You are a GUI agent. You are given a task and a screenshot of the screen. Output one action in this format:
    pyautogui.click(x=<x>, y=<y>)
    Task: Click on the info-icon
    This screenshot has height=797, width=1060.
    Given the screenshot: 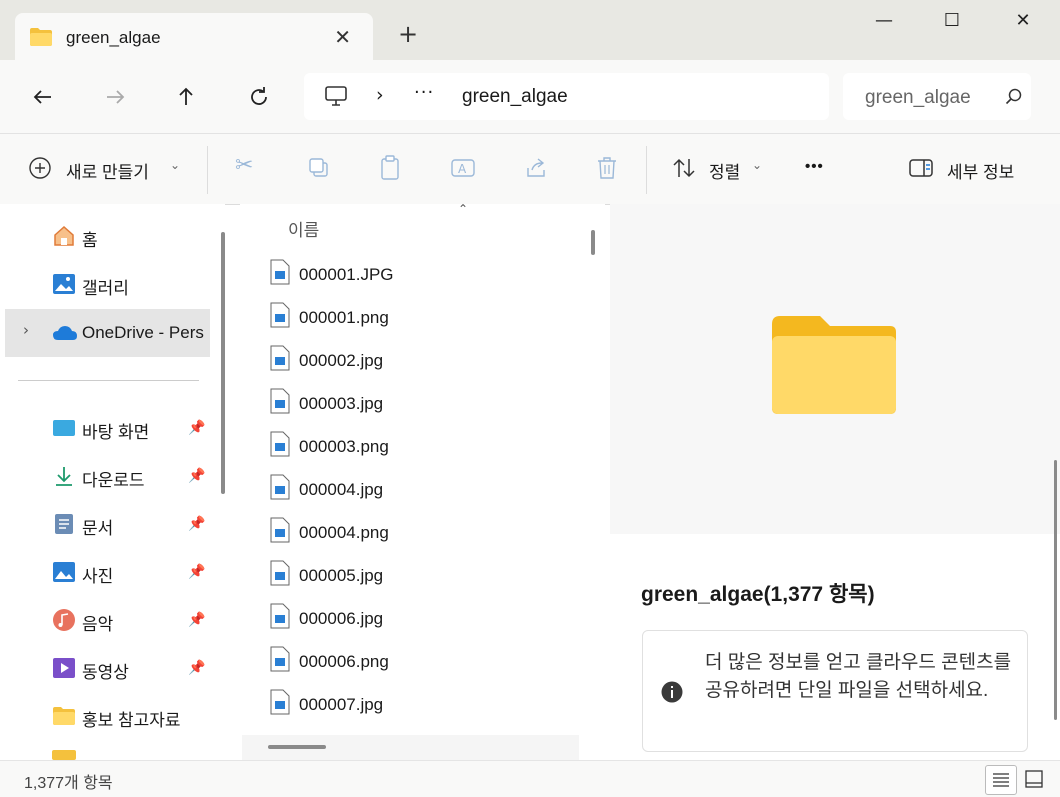 What is the action you would take?
    pyautogui.click(x=672, y=692)
    